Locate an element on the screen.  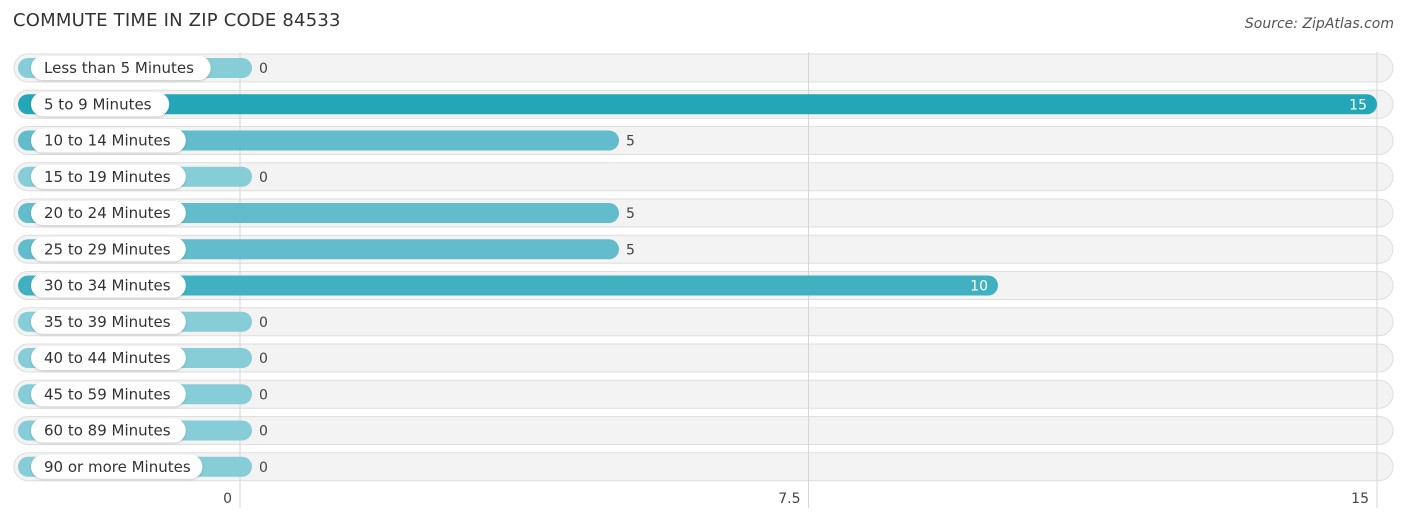
bar-row: 15 to 19 Minutes 0 is located at coordinates (143, 176).